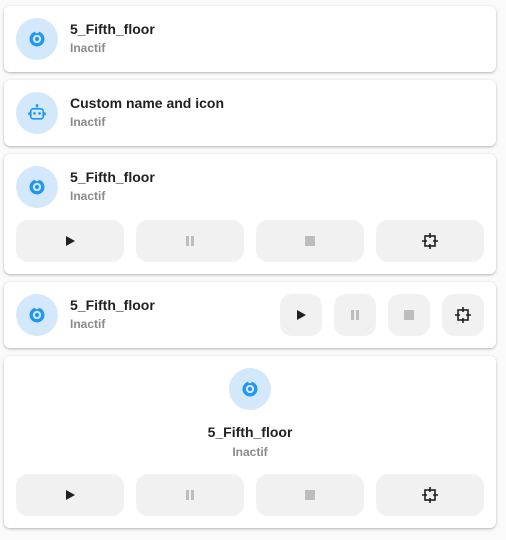 This screenshot has width=506, height=540. I want to click on robot-icon, so click(37, 113).